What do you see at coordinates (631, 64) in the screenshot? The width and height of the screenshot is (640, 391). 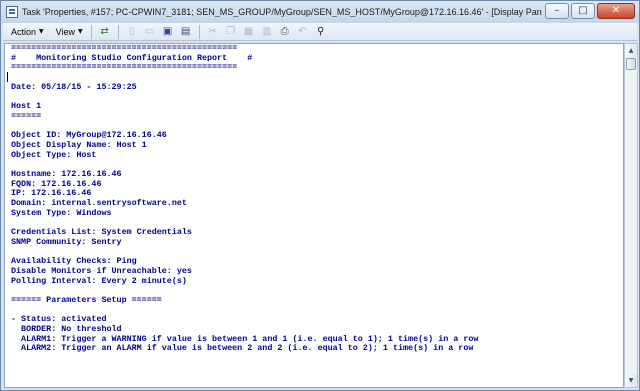 I see `scroll-thumb` at bounding box center [631, 64].